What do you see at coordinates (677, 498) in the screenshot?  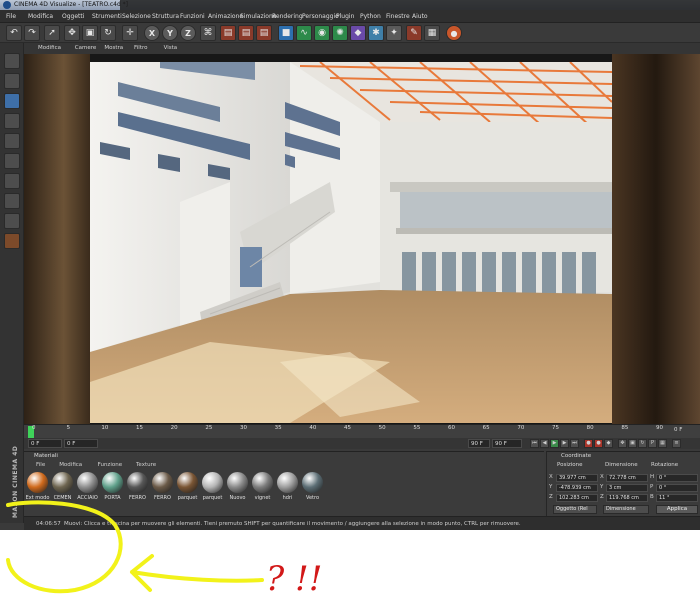 I see `rot-b-field: 11 °` at bounding box center [677, 498].